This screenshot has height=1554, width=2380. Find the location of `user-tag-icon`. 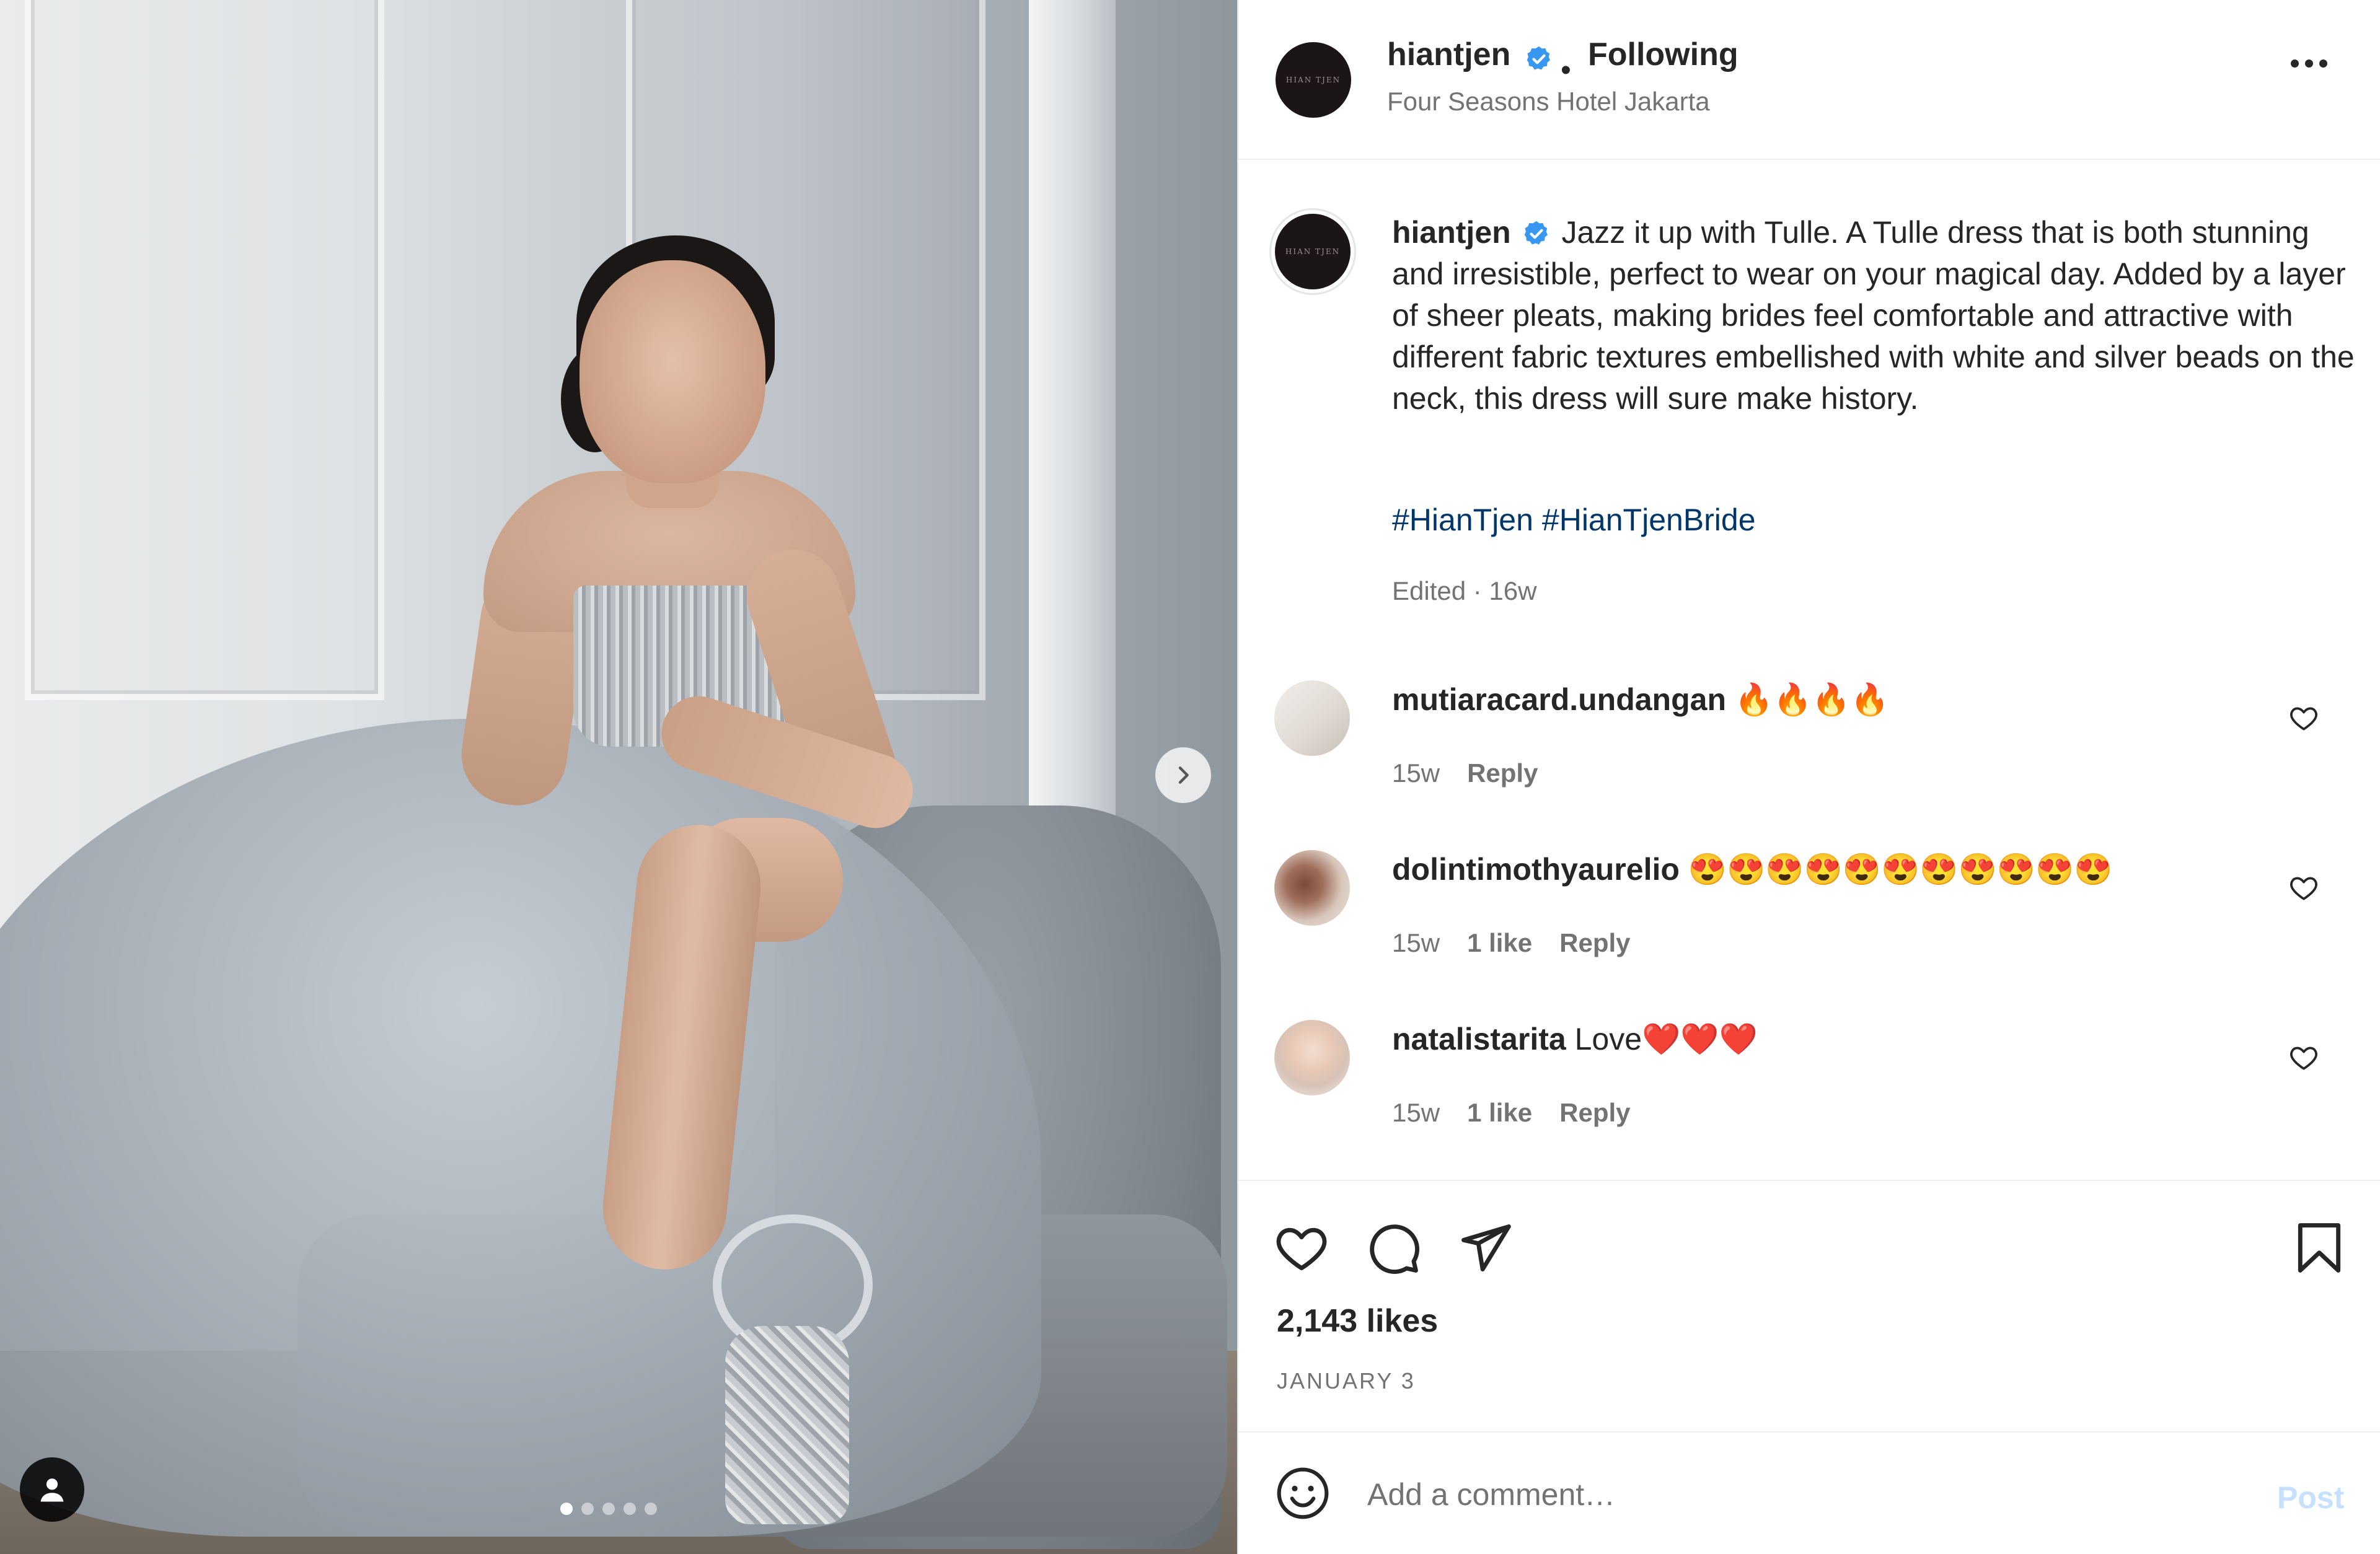

user-tag-icon is located at coordinates (52, 1490).